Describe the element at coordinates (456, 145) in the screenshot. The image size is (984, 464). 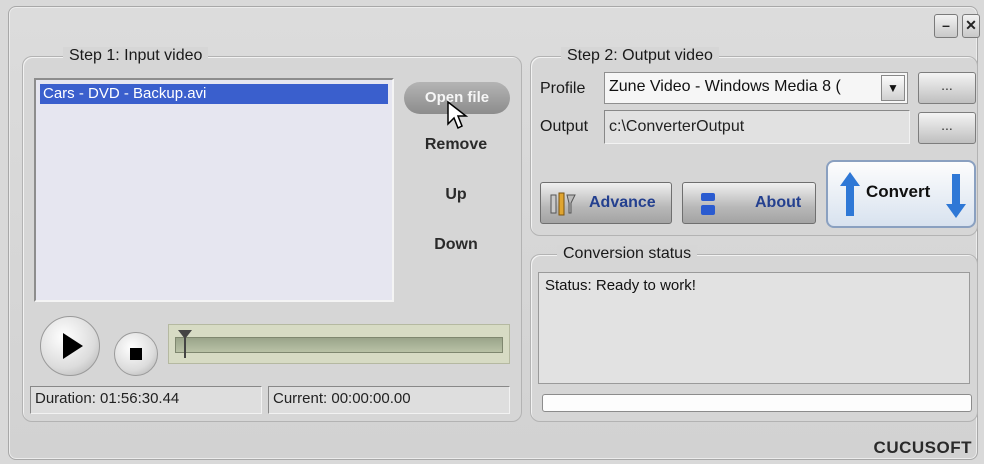
I see `remove-button: Remove` at that location.